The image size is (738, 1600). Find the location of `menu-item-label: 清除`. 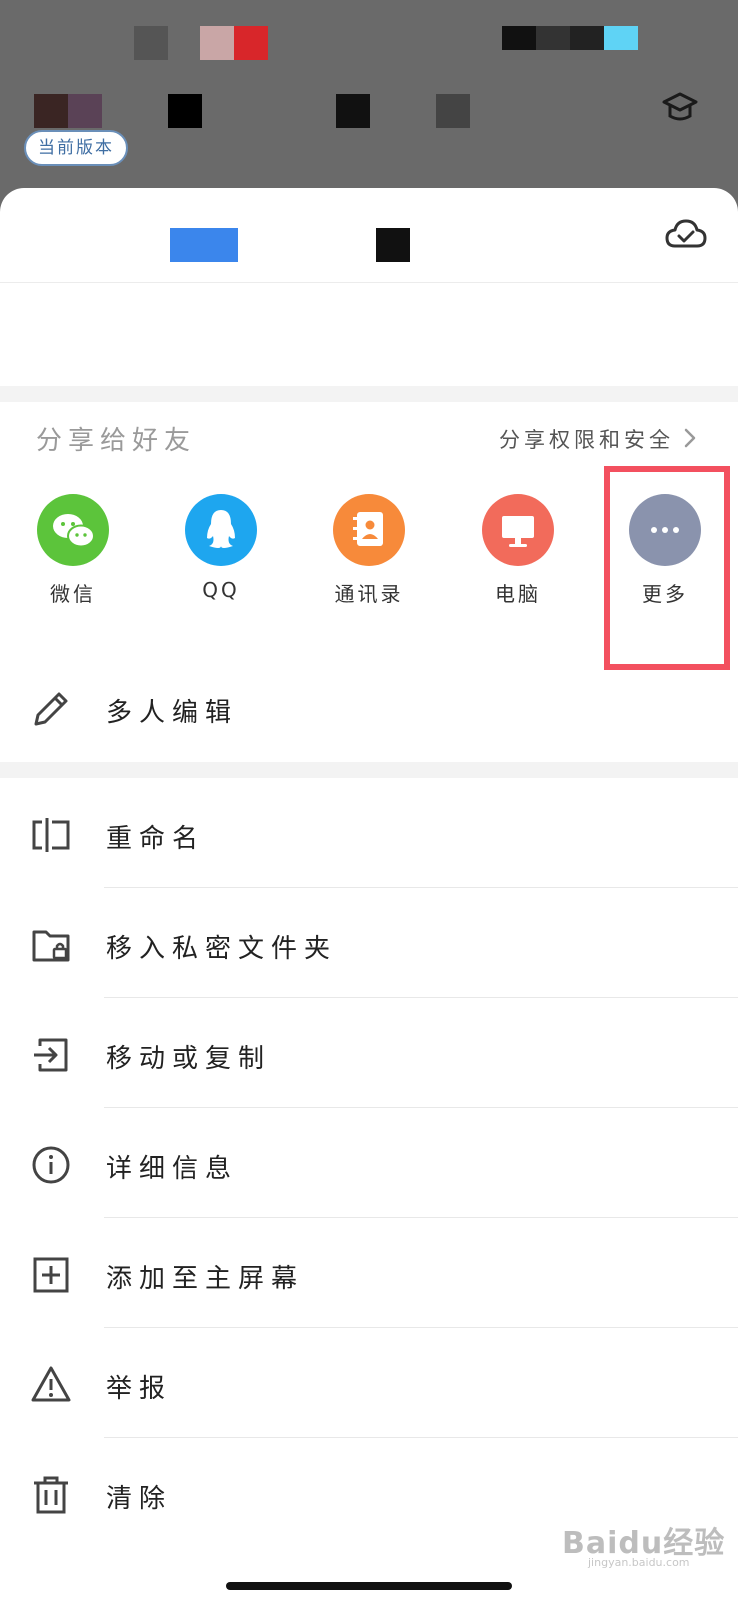

menu-item-label: 清除 is located at coordinates (139, 1499).